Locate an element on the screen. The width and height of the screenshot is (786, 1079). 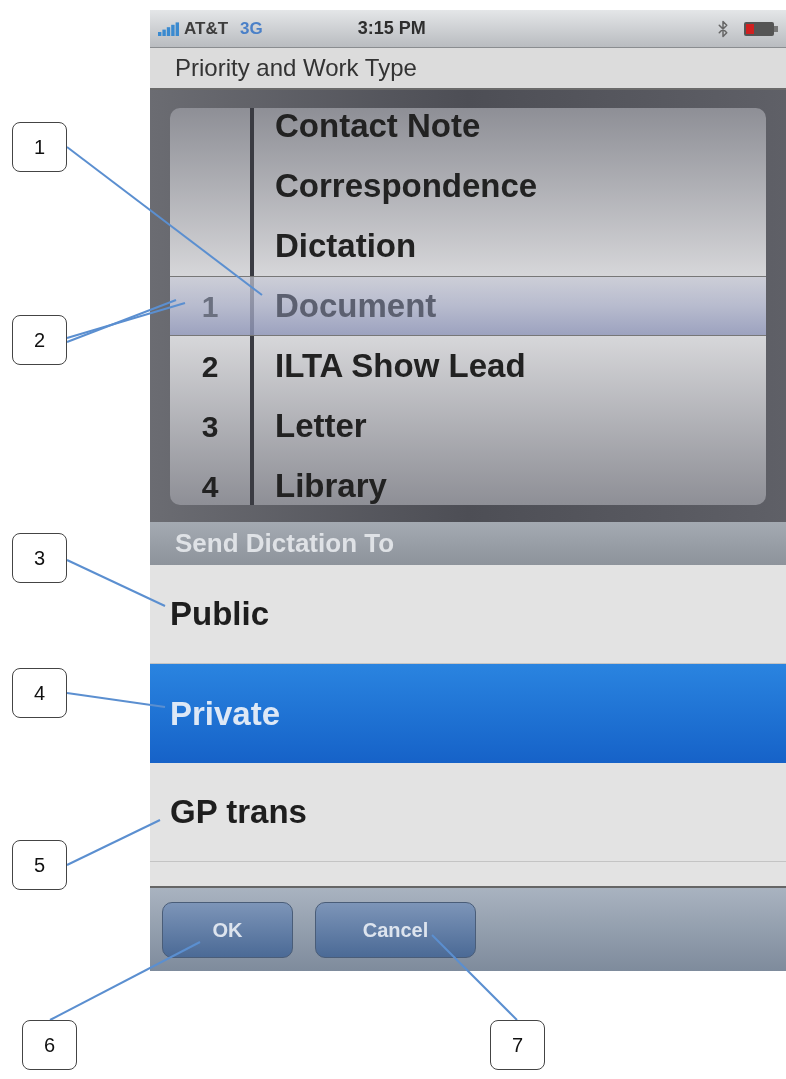
destination-row: Public is located at coordinates (468, 614).